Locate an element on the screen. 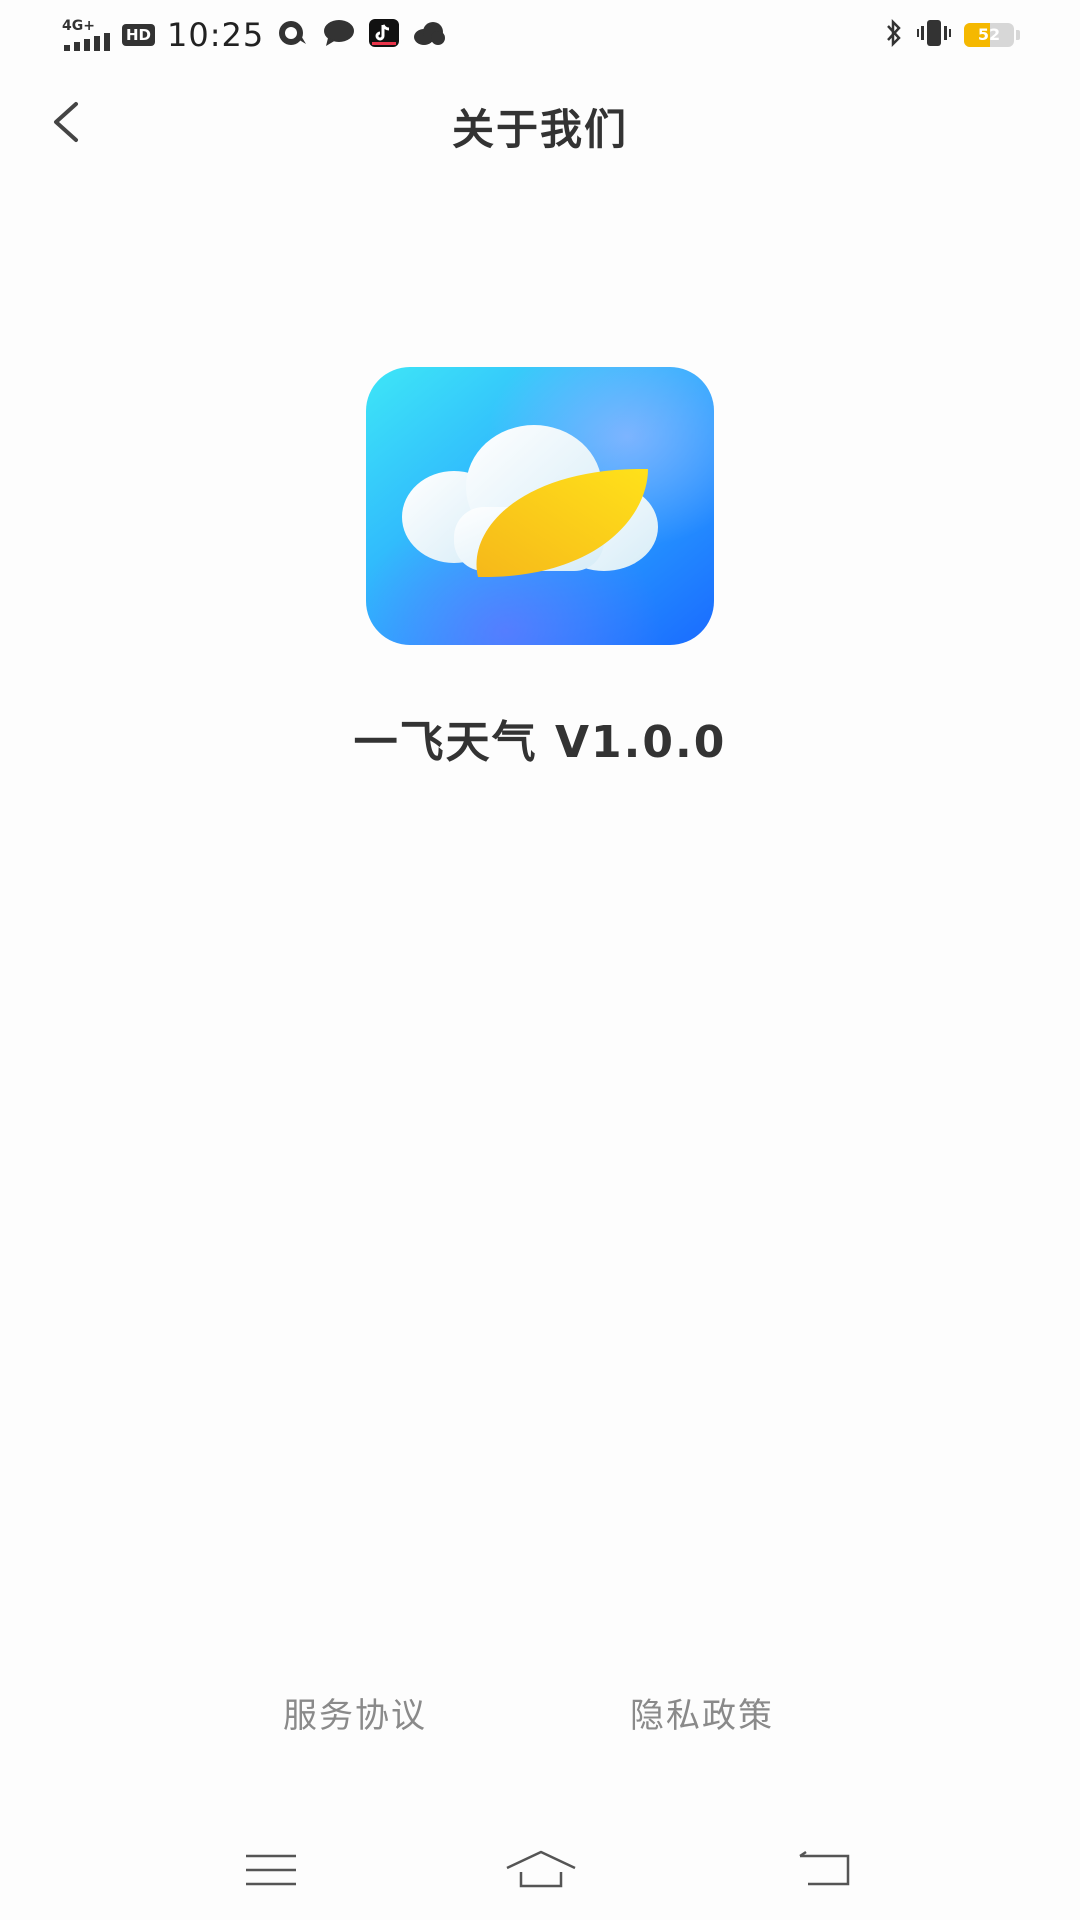  battery-level: 52 is located at coordinates (989, 34).